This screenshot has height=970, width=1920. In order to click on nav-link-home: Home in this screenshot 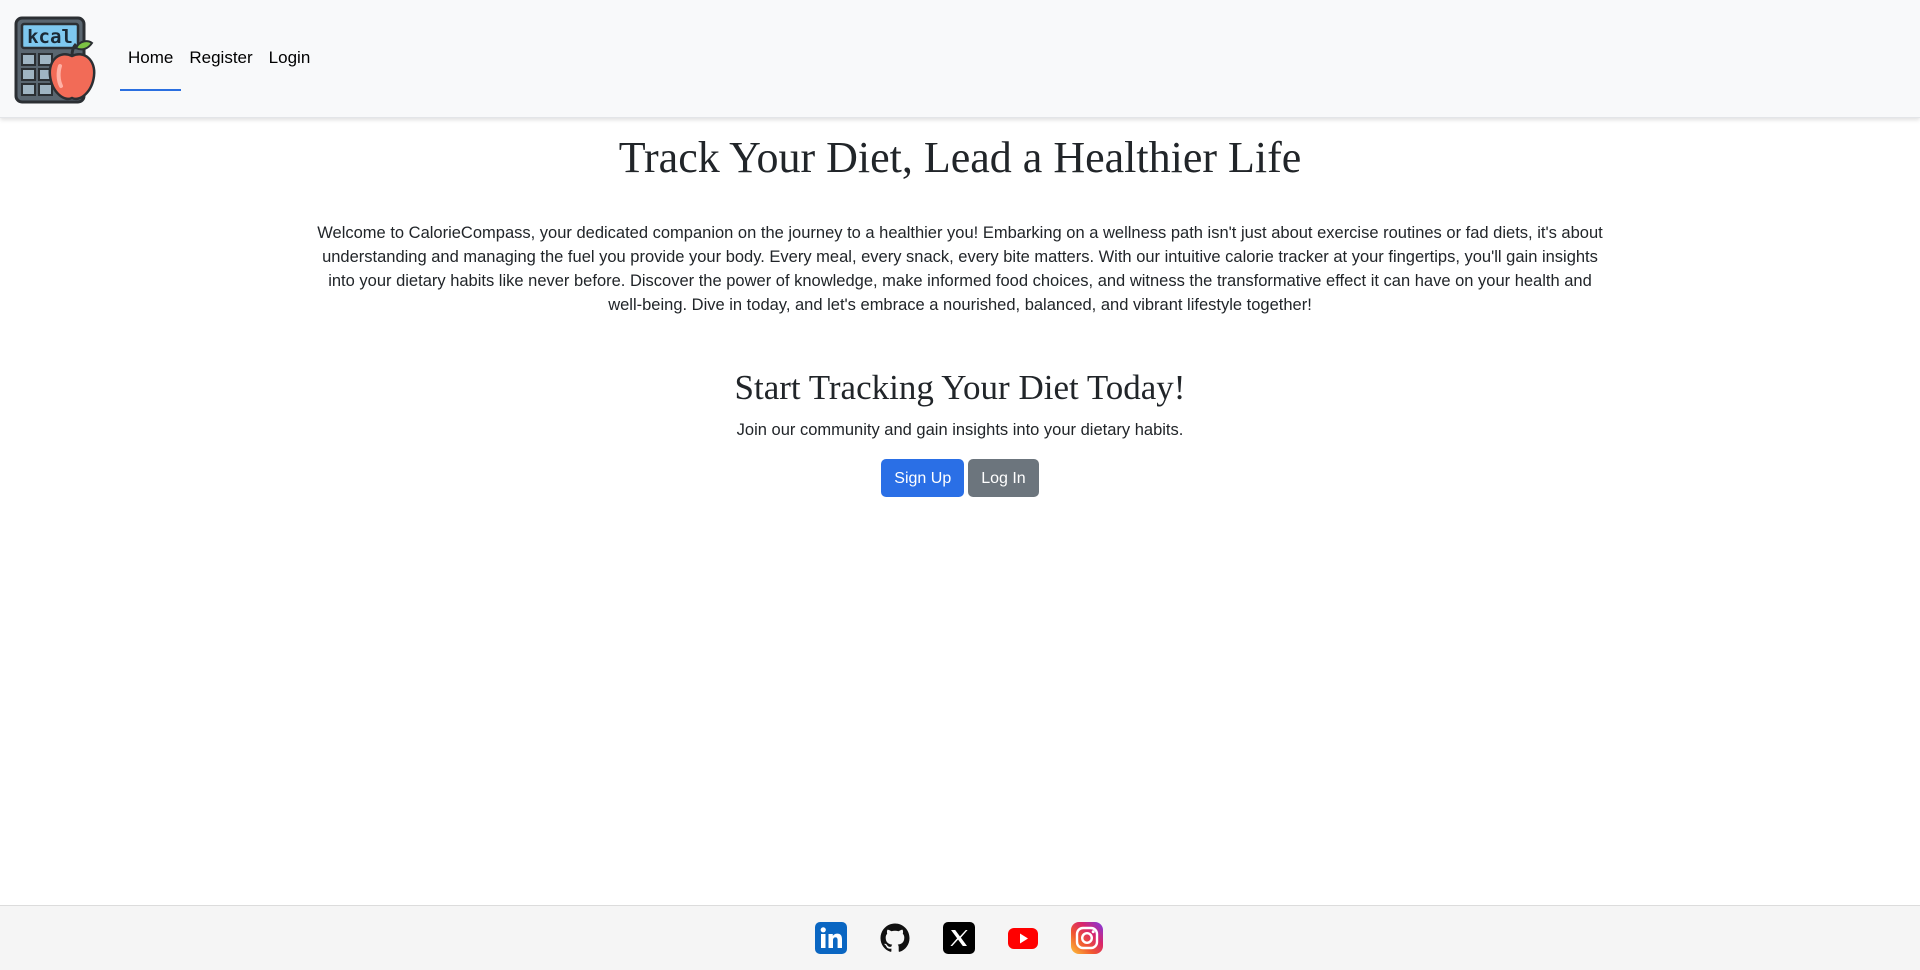, I will do `click(151, 66)`.